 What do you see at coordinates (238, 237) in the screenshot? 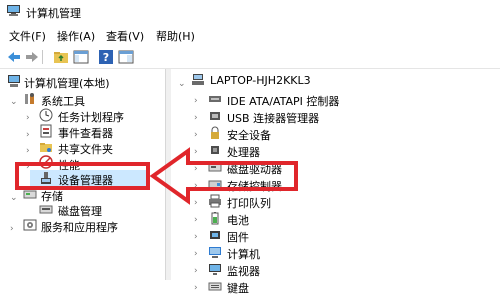
I see `device-category-firmware: 固件` at bounding box center [238, 237].